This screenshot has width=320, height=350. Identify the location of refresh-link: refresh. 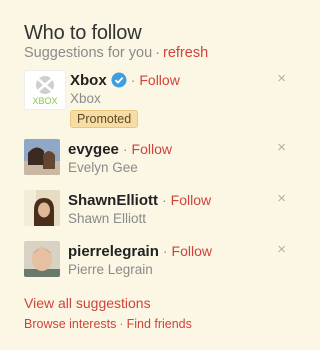
(185, 53).